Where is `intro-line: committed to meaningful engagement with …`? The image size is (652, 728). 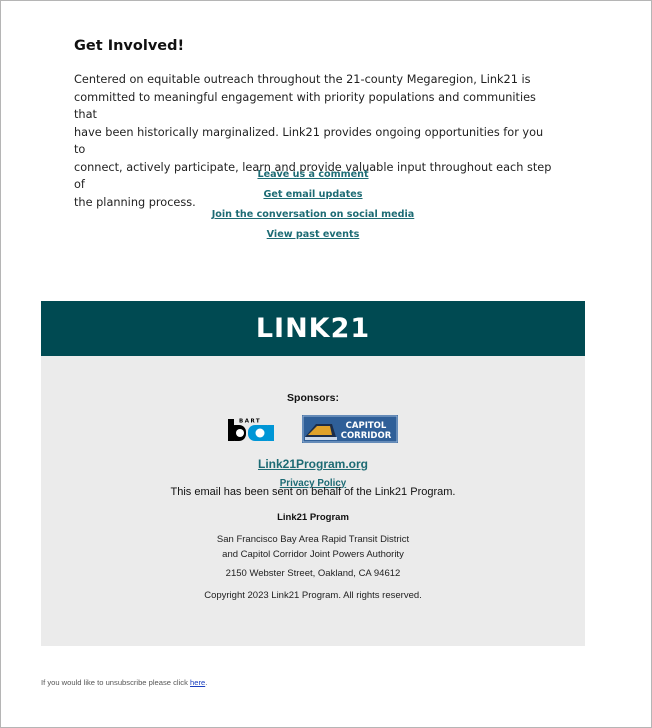
intro-line: committed to meaningful engagement with … is located at coordinates (305, 106).